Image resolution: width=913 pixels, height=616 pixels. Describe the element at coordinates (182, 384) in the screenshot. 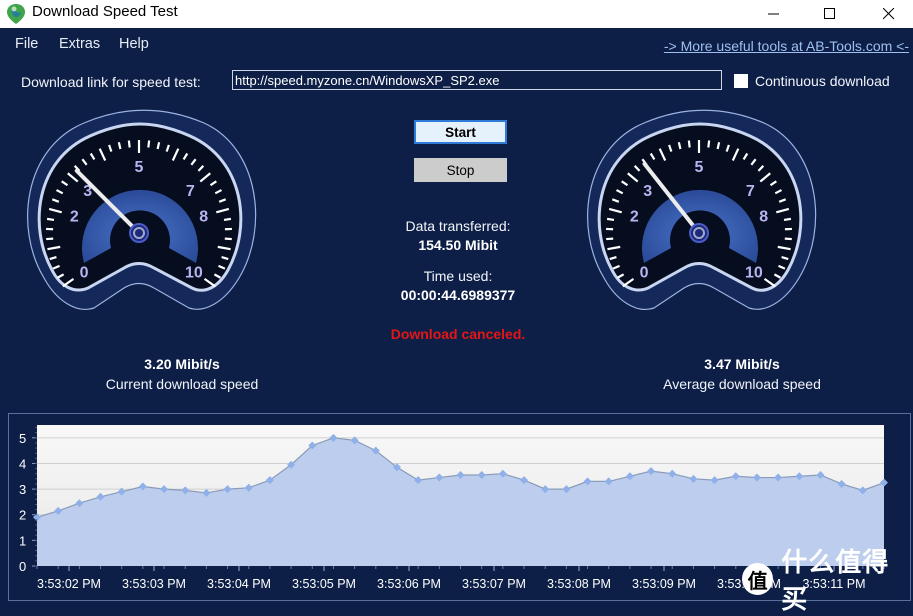

I see `current-speed-label: Current download speed` at that location.